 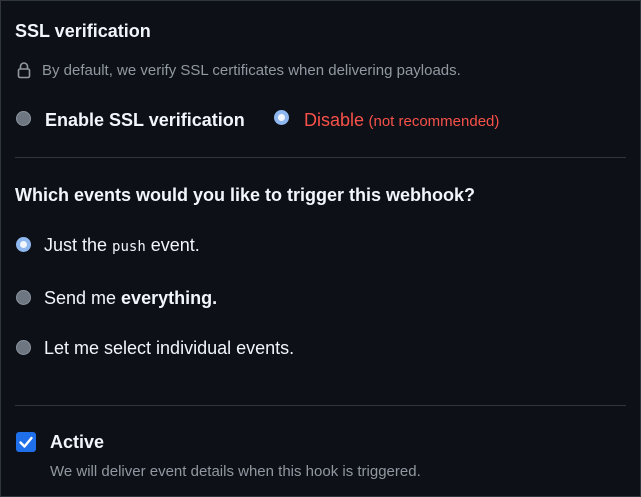 I want to click on send-everything-radio, so click(x=23, y=297).